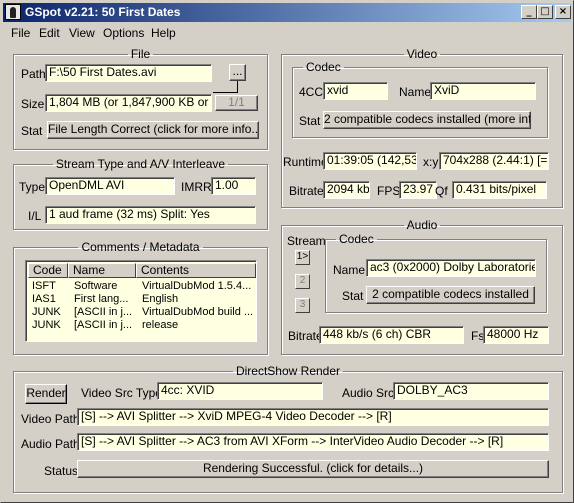  I want to click on size-field: 1,804 MB (or 1,847,900 KB or 1,8, so click(128, 103).